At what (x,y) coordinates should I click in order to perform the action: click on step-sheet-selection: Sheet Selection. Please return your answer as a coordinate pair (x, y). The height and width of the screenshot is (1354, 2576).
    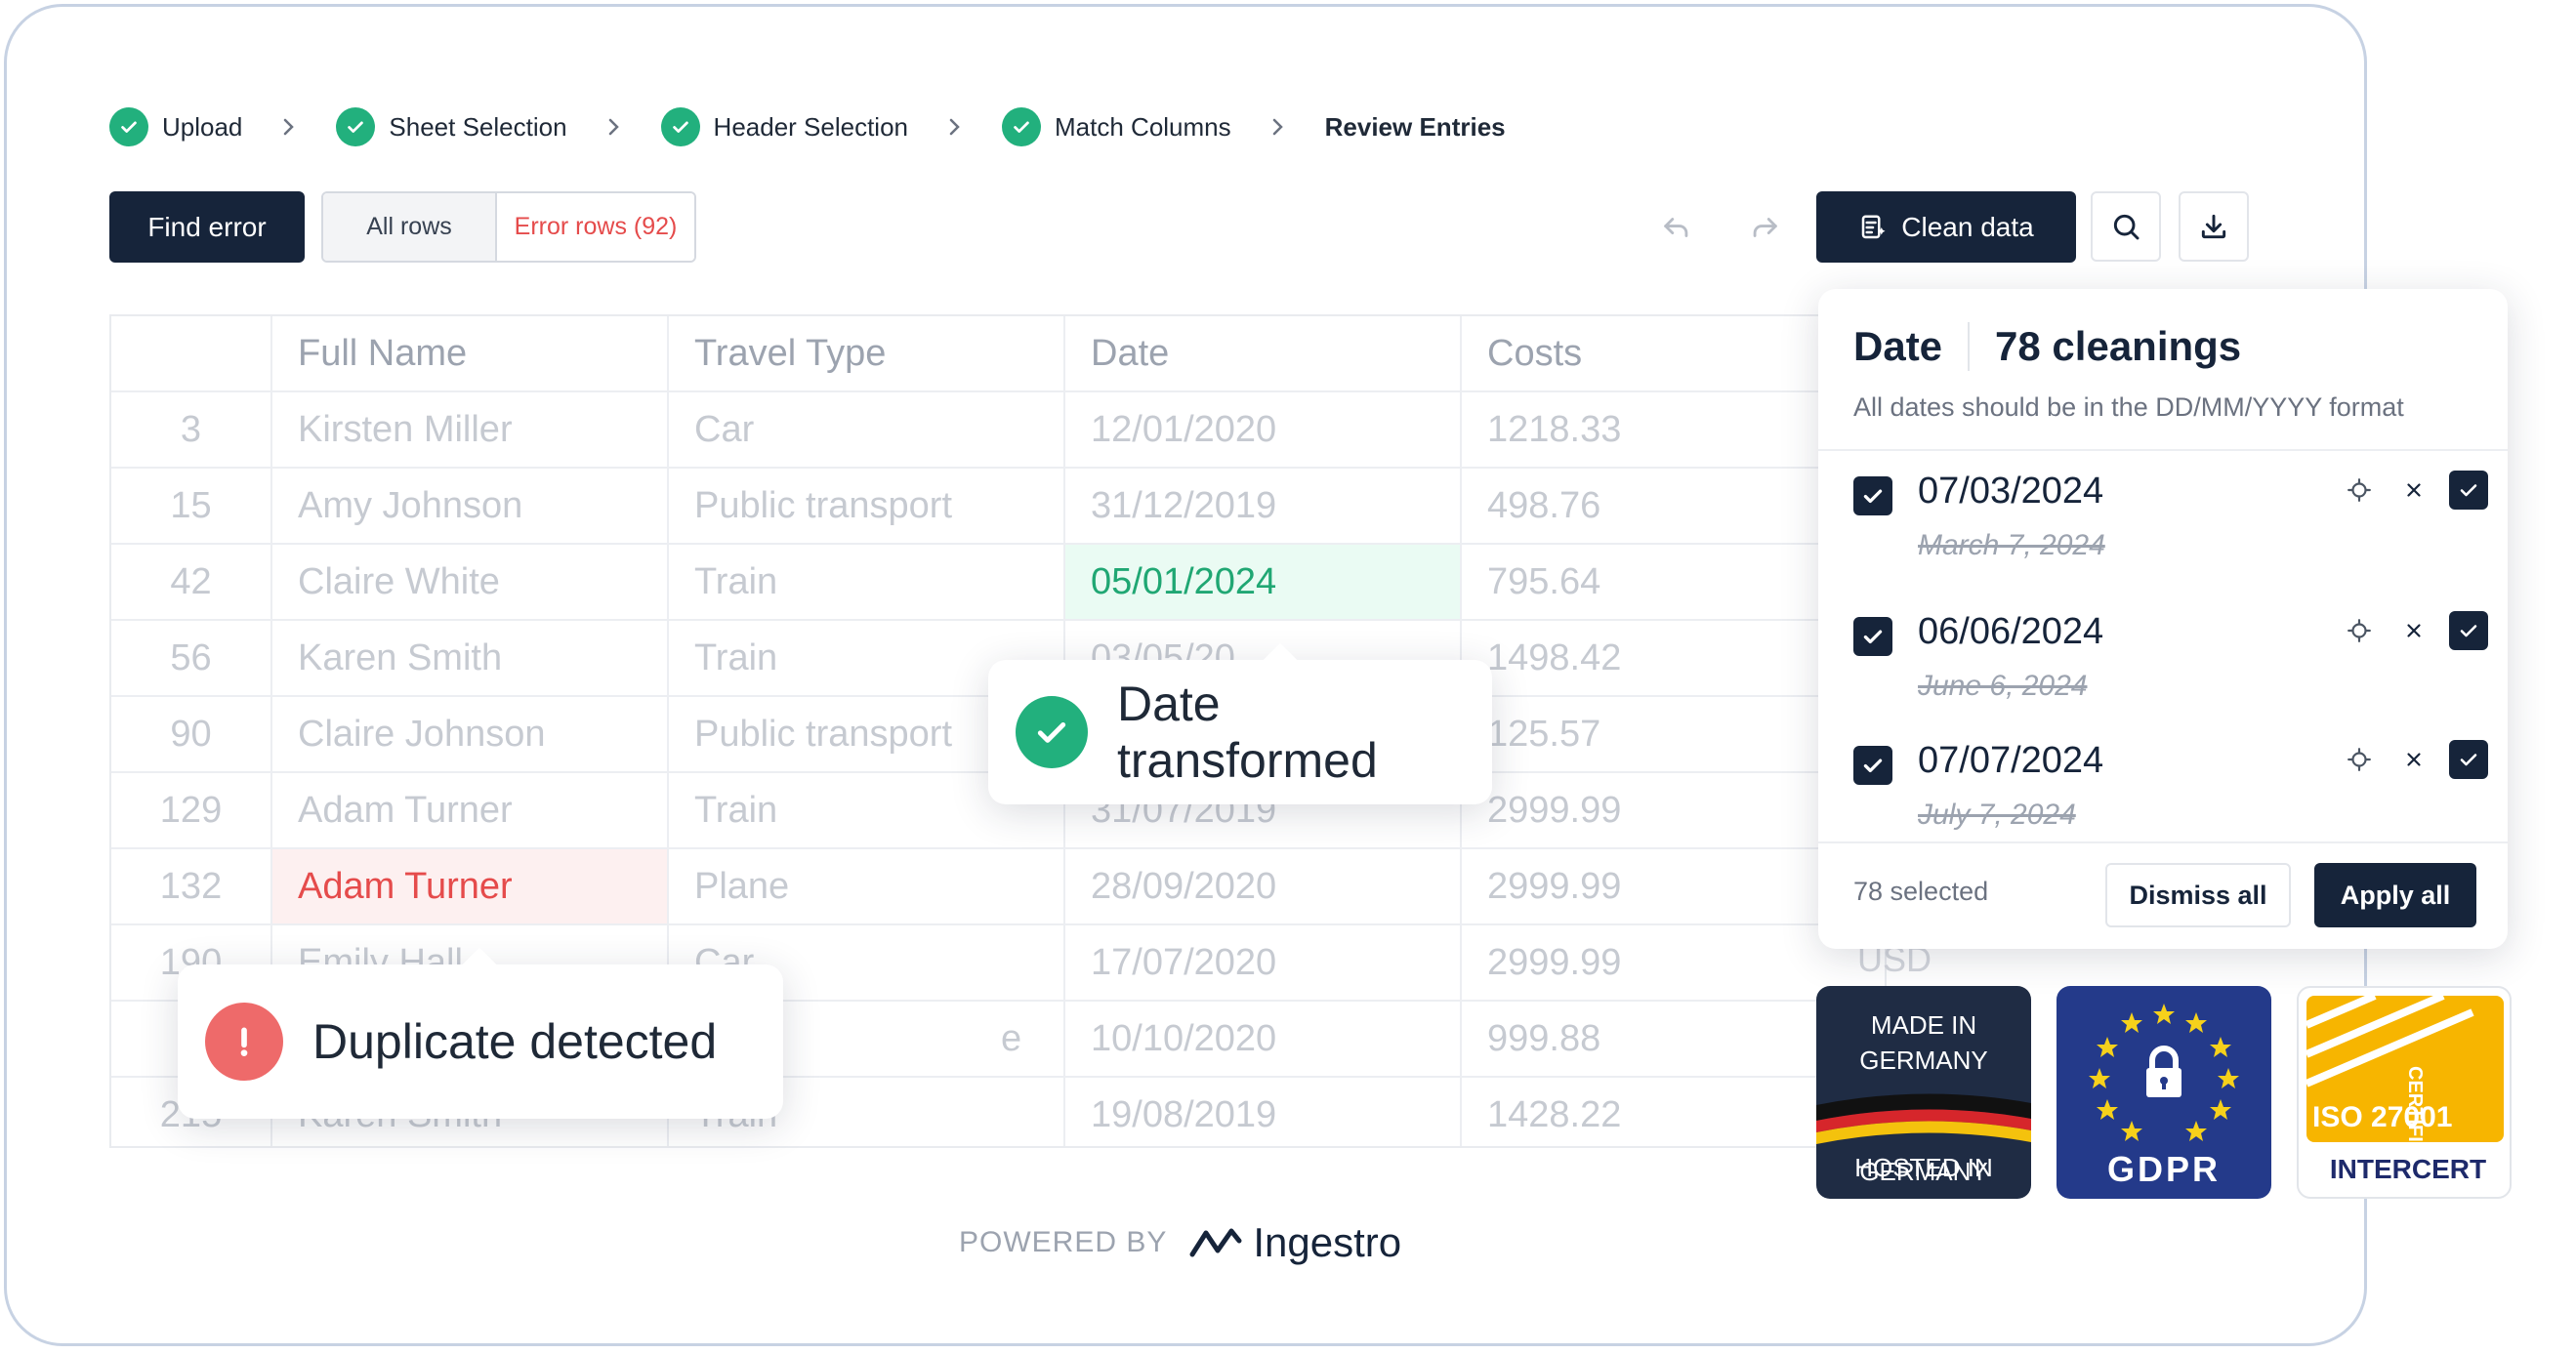
    Looking at the image, I should click on (452, 126).